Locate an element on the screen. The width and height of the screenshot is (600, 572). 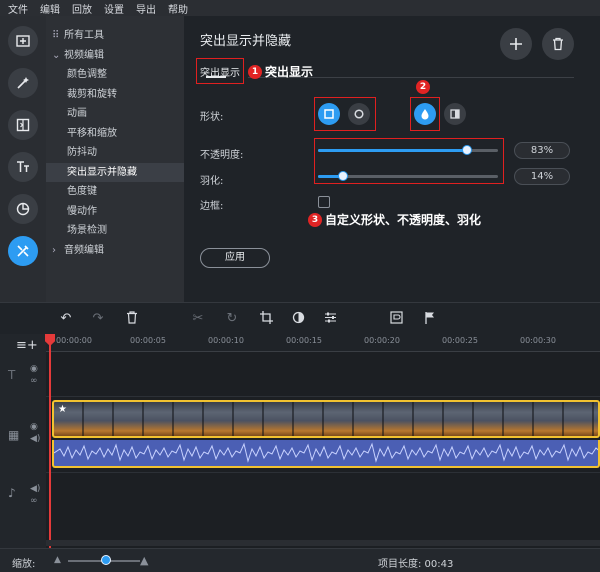
chevron-right-icon: › is located at coordinates (54, 250).